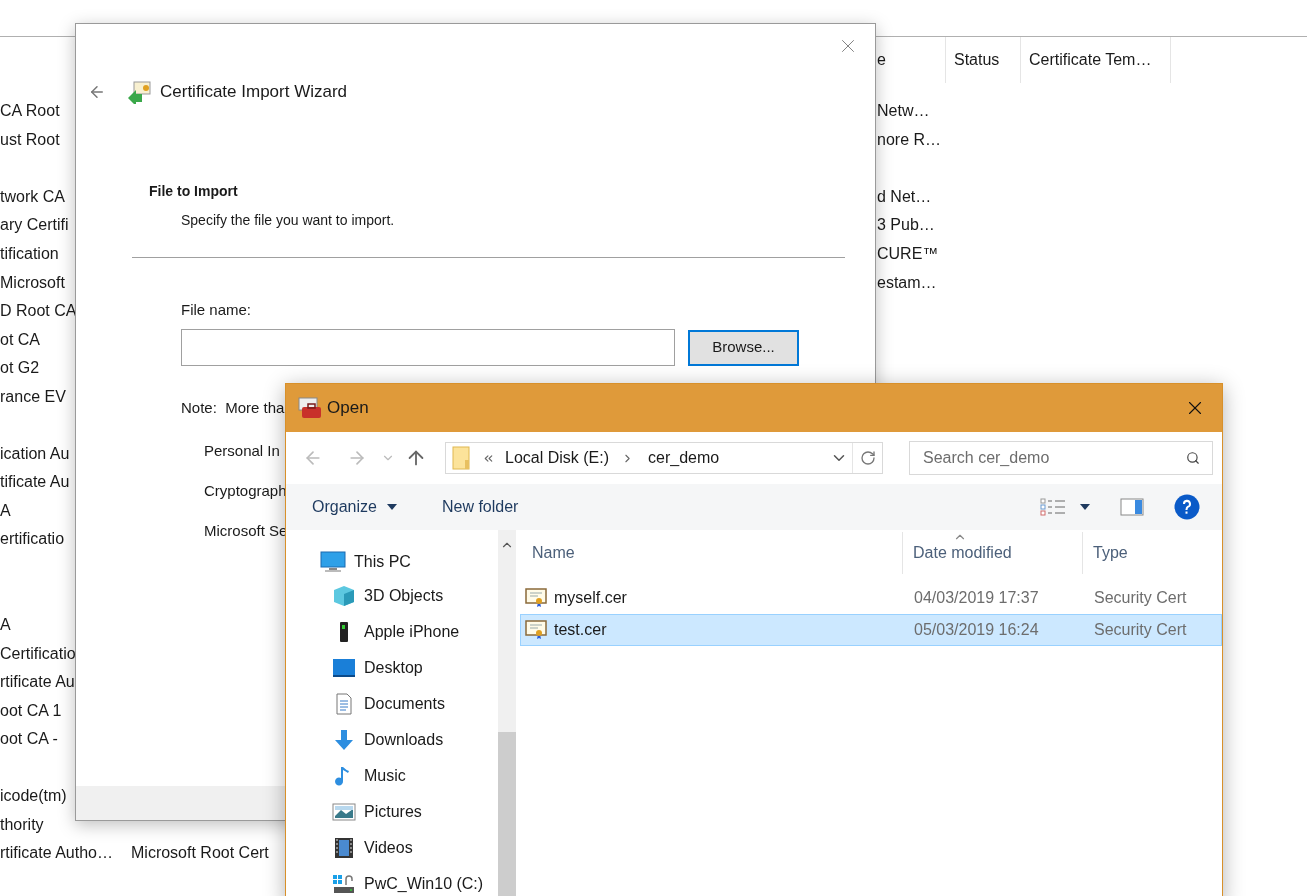 Image resolution: width=1307 pixels, height=896 pixels. Describe the element at coordinates (344, 668) in the screenshot. I see `desktop-icon` at that location.